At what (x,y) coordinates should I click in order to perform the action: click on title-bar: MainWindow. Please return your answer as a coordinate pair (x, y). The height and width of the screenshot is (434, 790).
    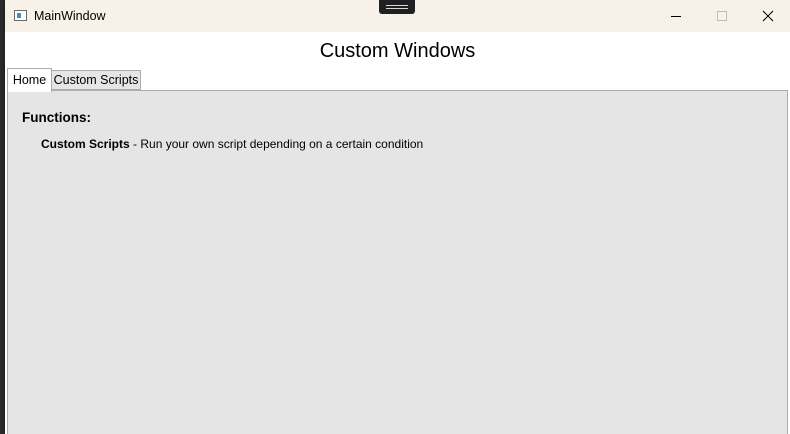
    Looking at the image, I should click on (397, 16).